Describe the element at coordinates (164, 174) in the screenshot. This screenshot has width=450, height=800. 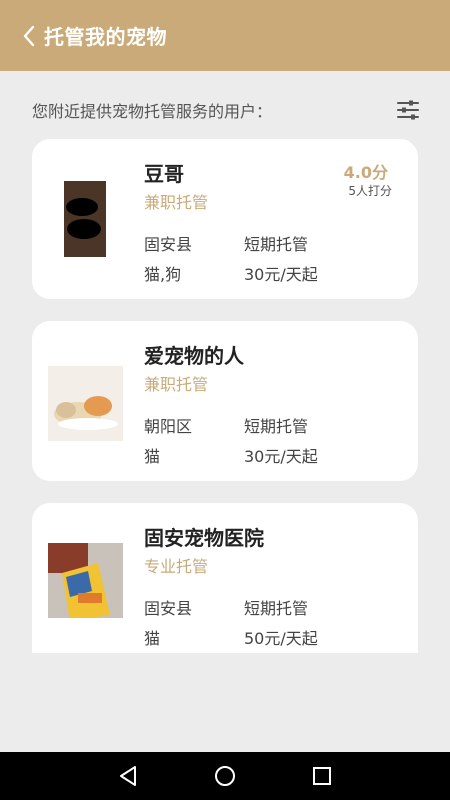
I see `user-name: 豆哥` at that location.